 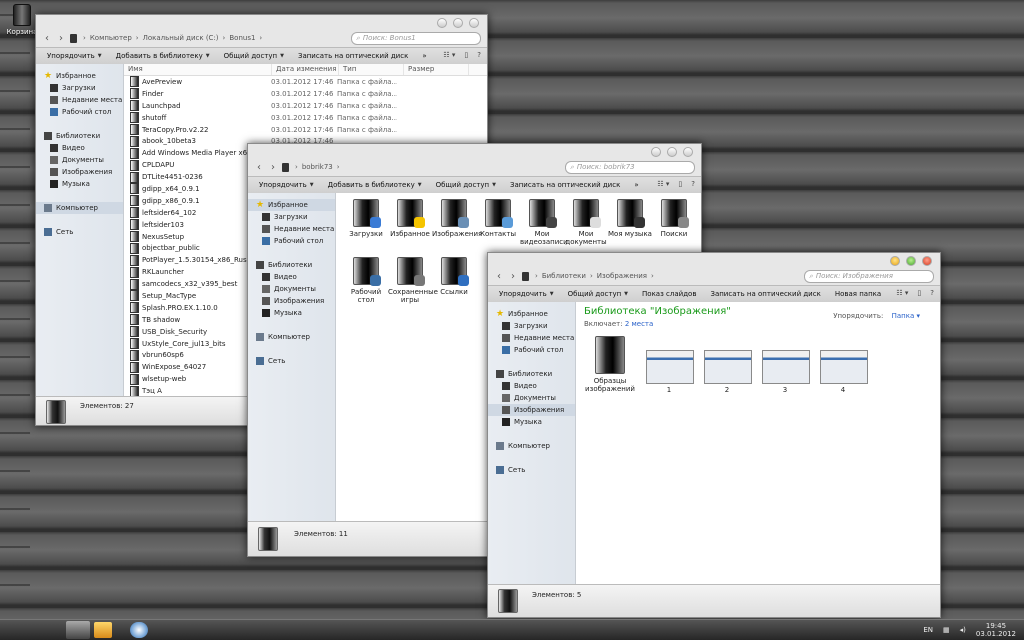 I want to click on folder-item: Ссылки, so click(x=454, y=276).